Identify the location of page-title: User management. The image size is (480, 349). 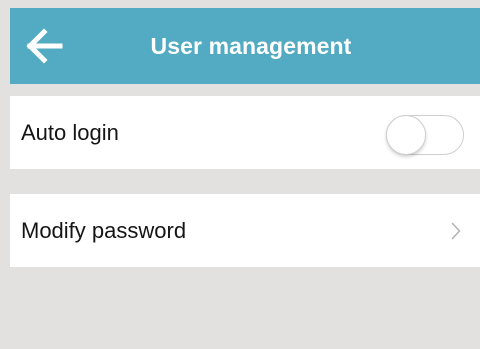
(251, 46).